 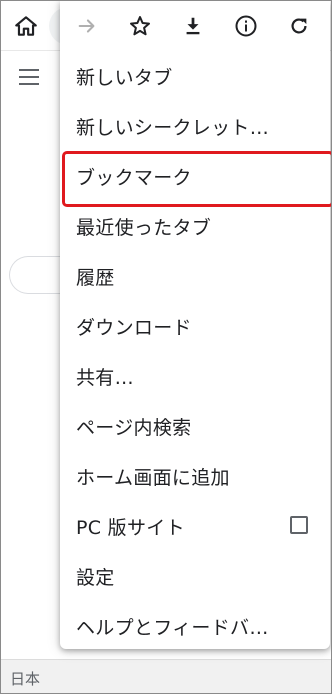 What do you see at coordinates (195, 76) in the screenshot?
I see `menu-item-new-tab: 新しいタブ` at bounding box center [195, 76].